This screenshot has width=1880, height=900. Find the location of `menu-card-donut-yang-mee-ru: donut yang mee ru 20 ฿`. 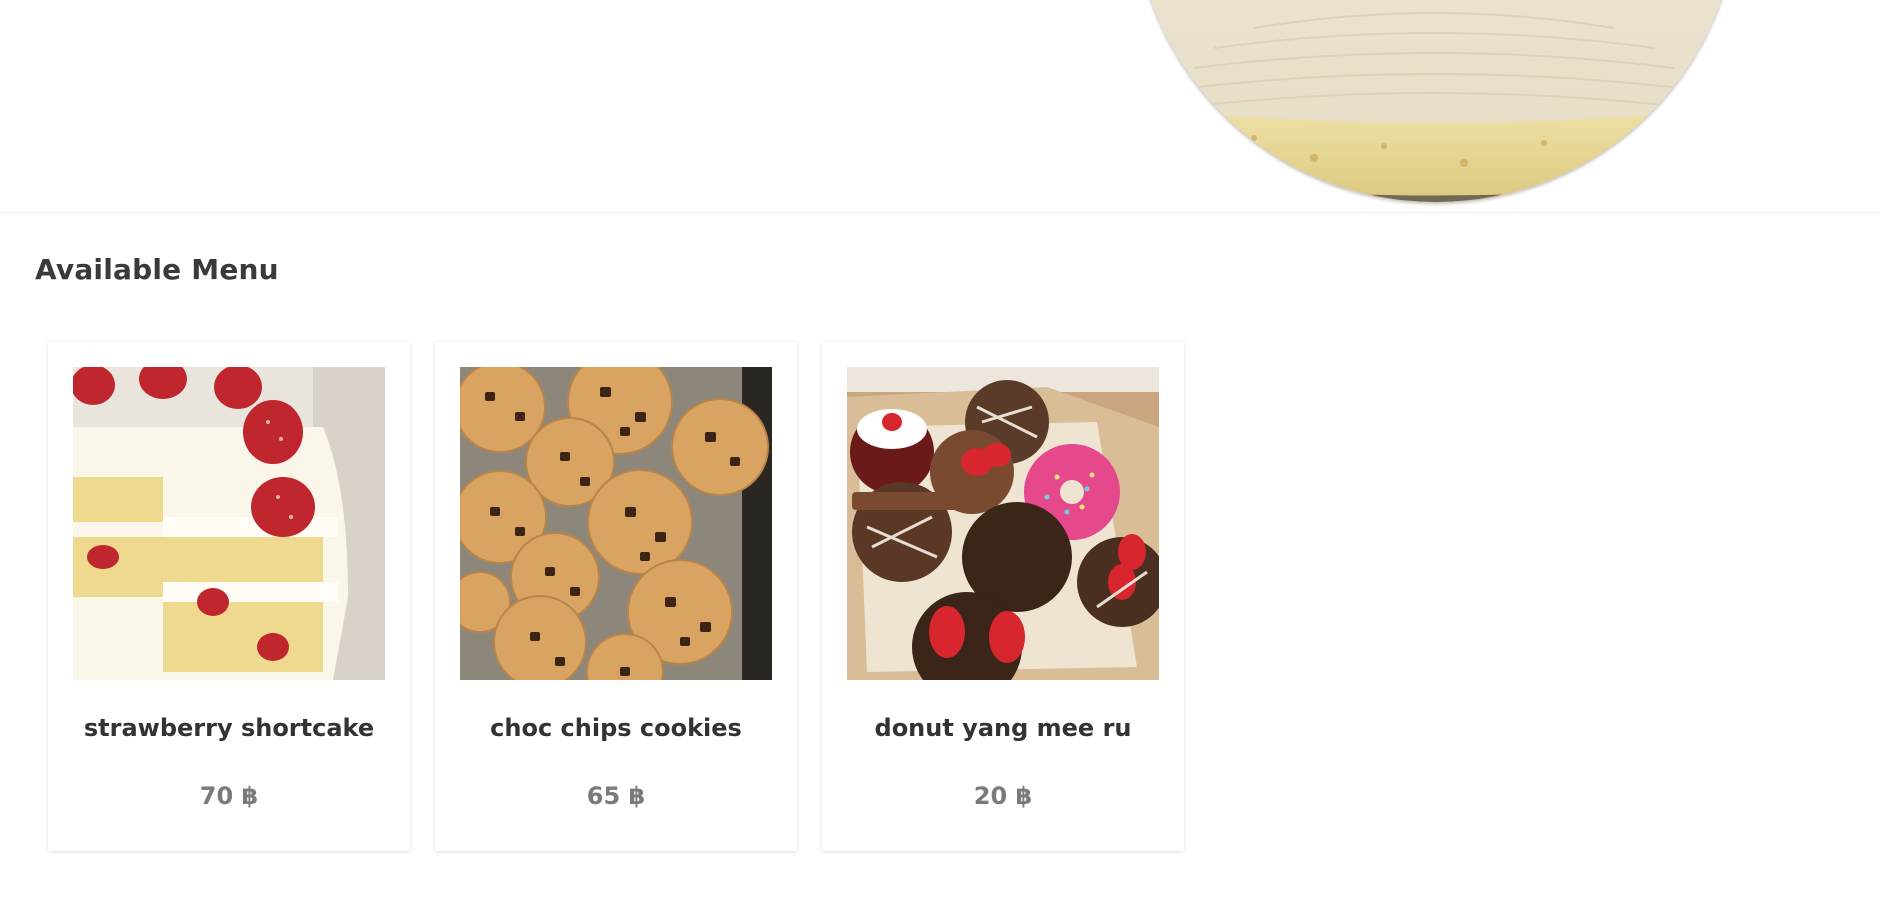

menu-card-donut-yang-mee-ru: donut yang mee ru 20 ฿ is located at coordinates (1003, 596).